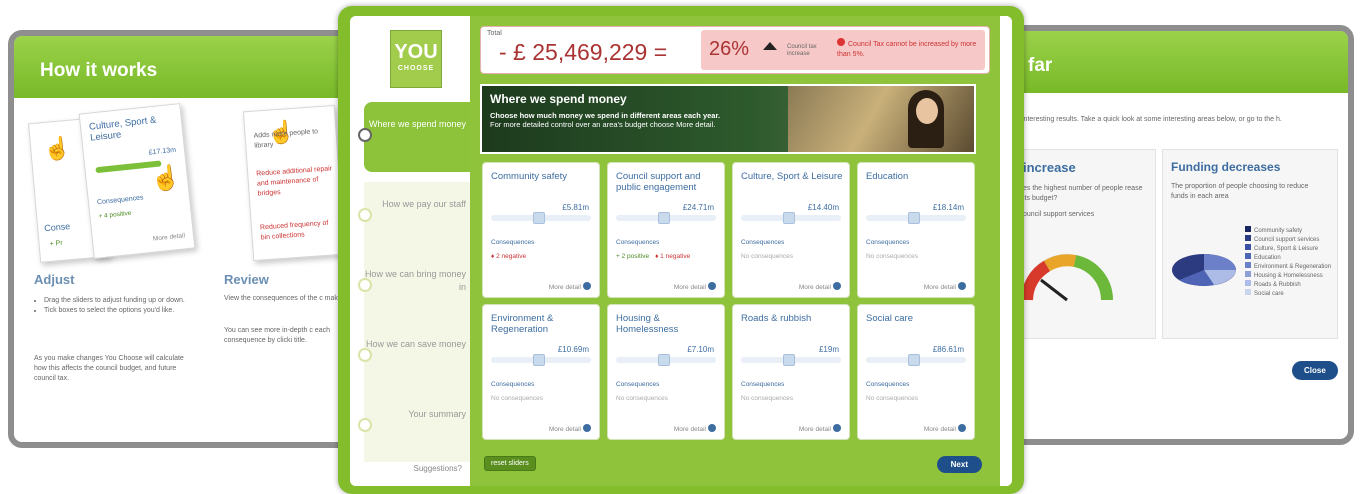  I want to click on step-label: How we pay our staff, so click(424, 204).